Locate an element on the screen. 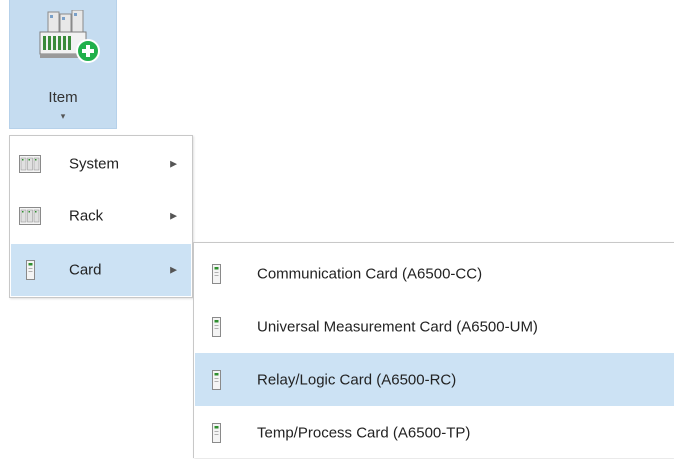 Image resolution: width=674 pixels, height=459 pixels. submenu-item-universal-measurement-card: Universal Measurement Card (A6500-UM) is located at coordinates (434, 326).